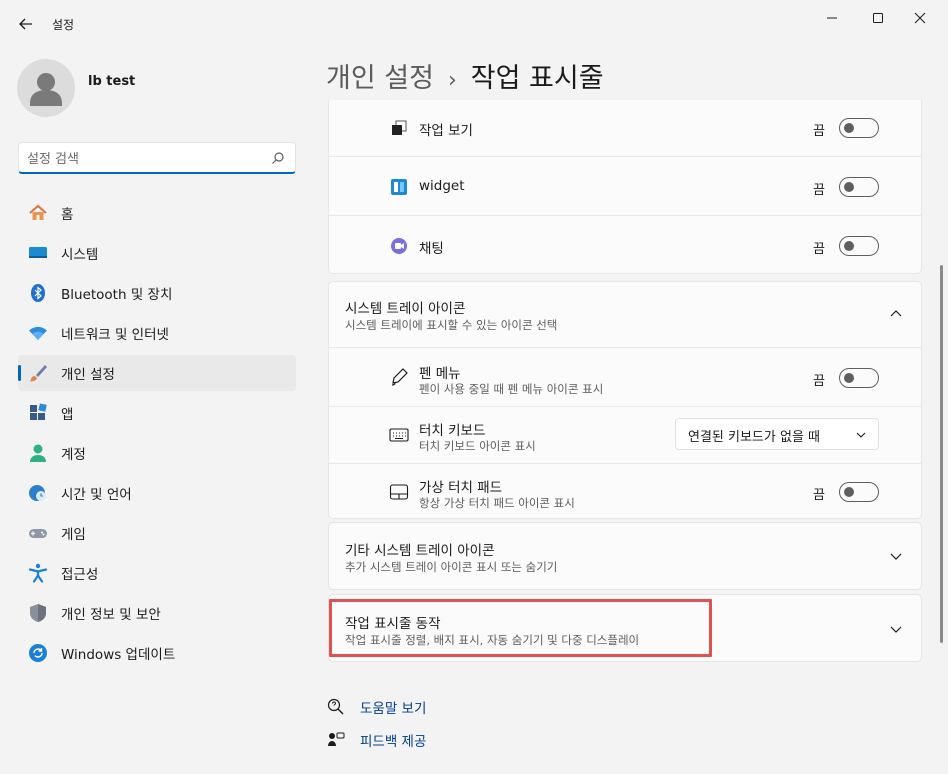 Image resolution: width=948 pixels, height=774 pixels. Describe the element at coordinates (832, 18) in the screenshot. I see `minimize-icon` at that location.